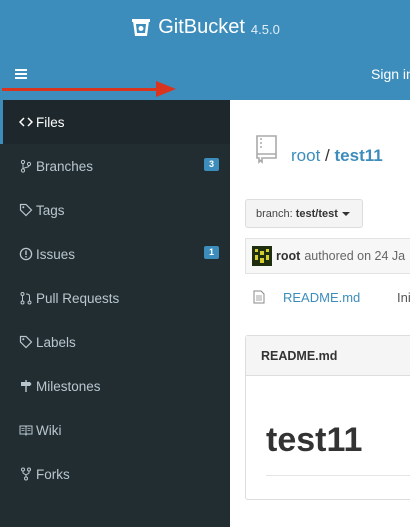 The image size is (410, 527). What do you see at coordinates (56, 342) in the screenshot?
I see `sidebar-item-label: Labels` at bounding box center [56, 342].